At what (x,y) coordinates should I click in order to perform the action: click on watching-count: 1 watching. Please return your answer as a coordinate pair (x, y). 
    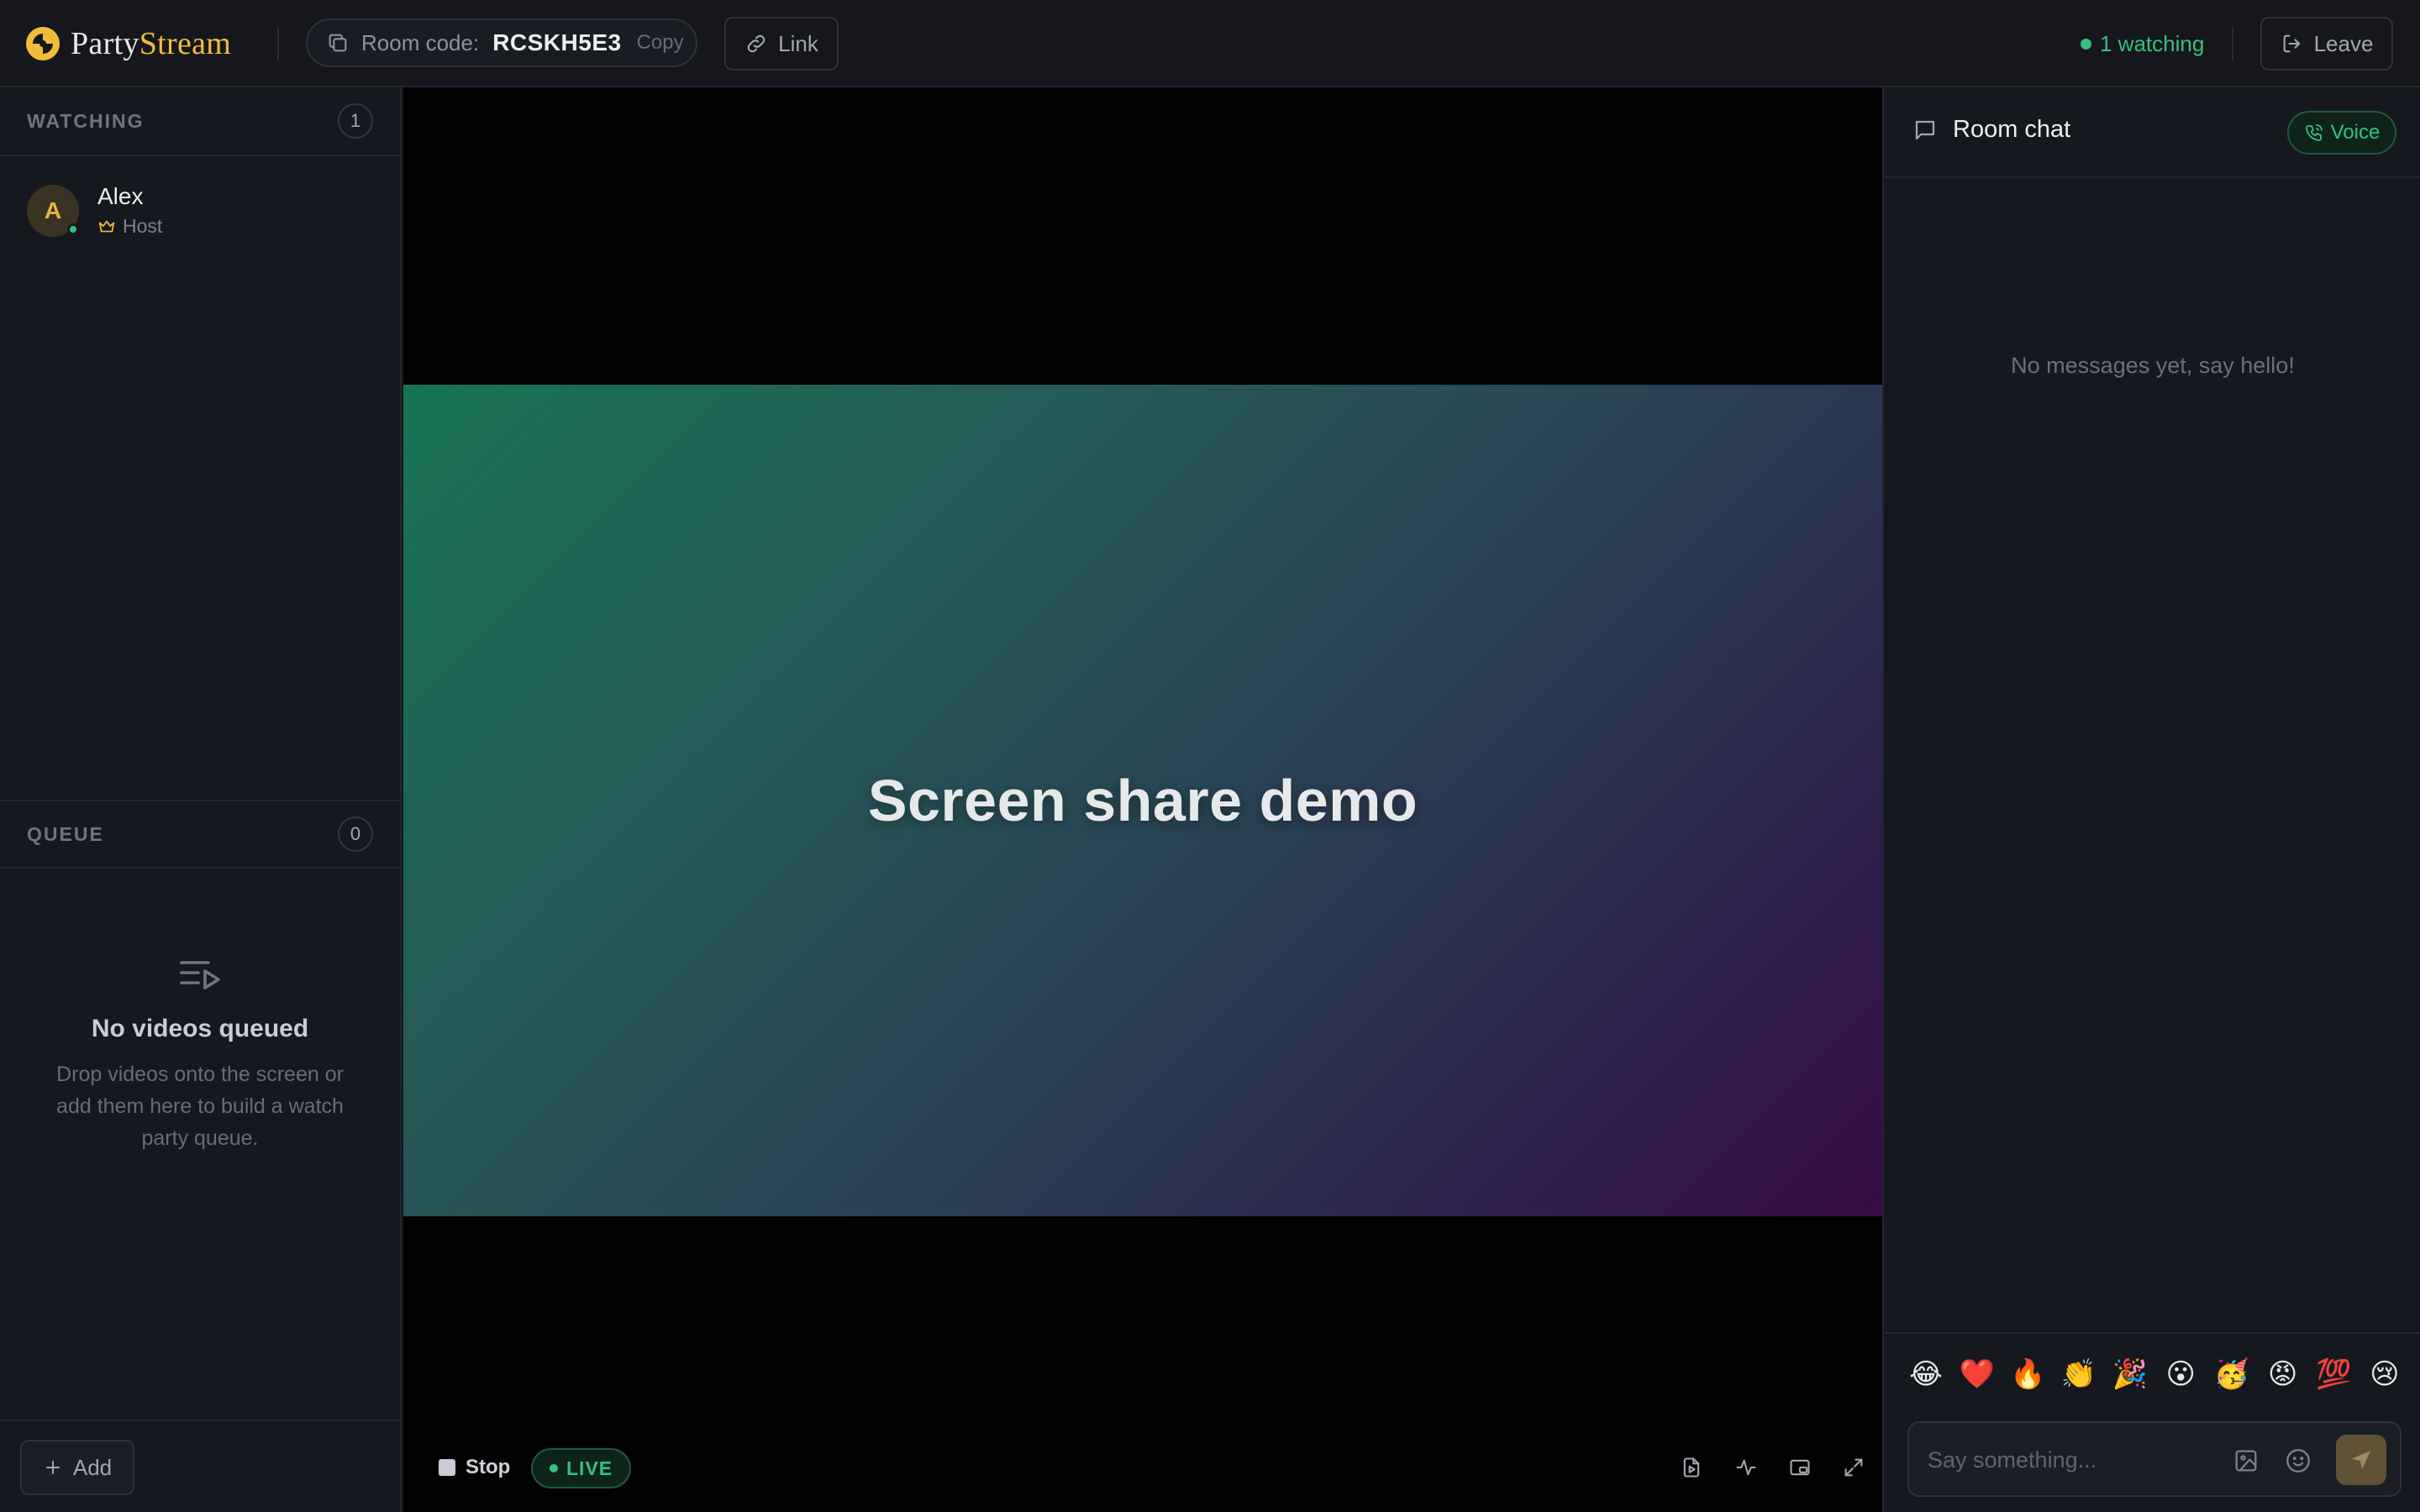
    Looking at the image, I should click on (2143, 43).